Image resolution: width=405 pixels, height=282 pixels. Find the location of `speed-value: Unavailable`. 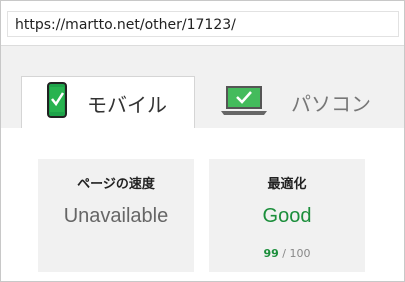

speed-value: Unavailable is located at coordinates (116, 216).